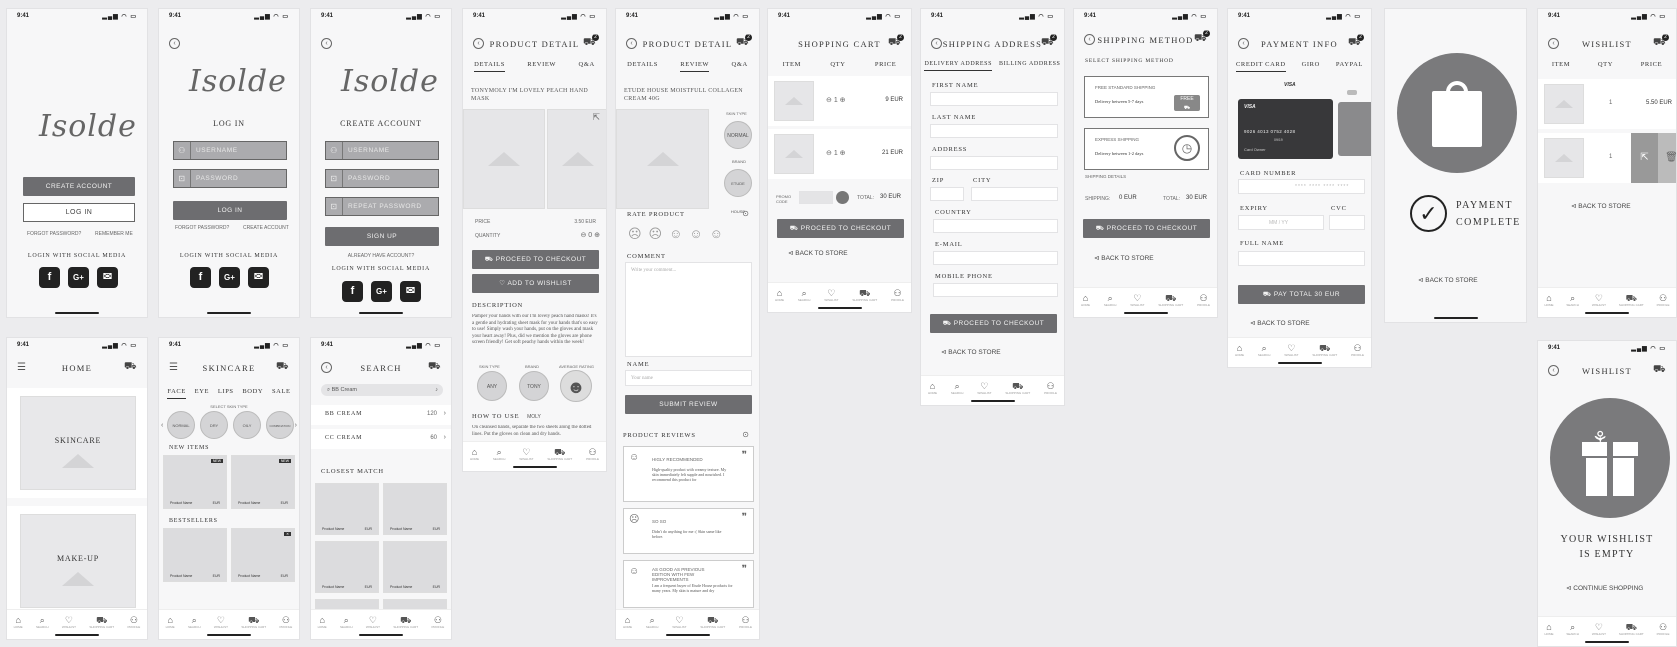 The width and height of the screenshot is (1677, 647). Describe the element at coordinates (381, 256) in the screenshot. I see `already-have-account-link: ALREADY HAVE ACCOUNT?` at that location.